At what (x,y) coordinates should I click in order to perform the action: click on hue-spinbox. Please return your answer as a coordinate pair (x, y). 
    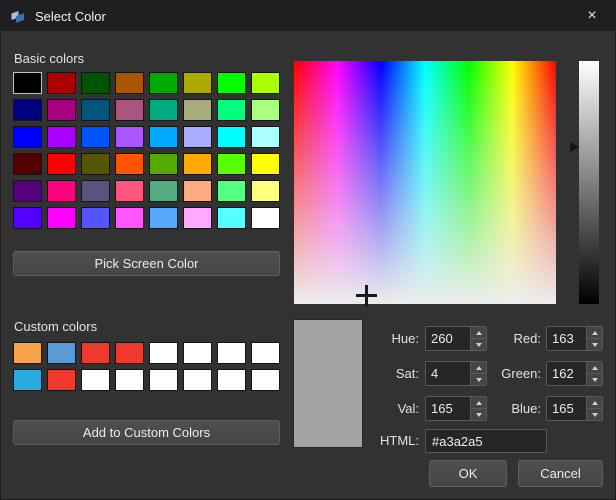
    Looking at the image, I should click on (456, 338).